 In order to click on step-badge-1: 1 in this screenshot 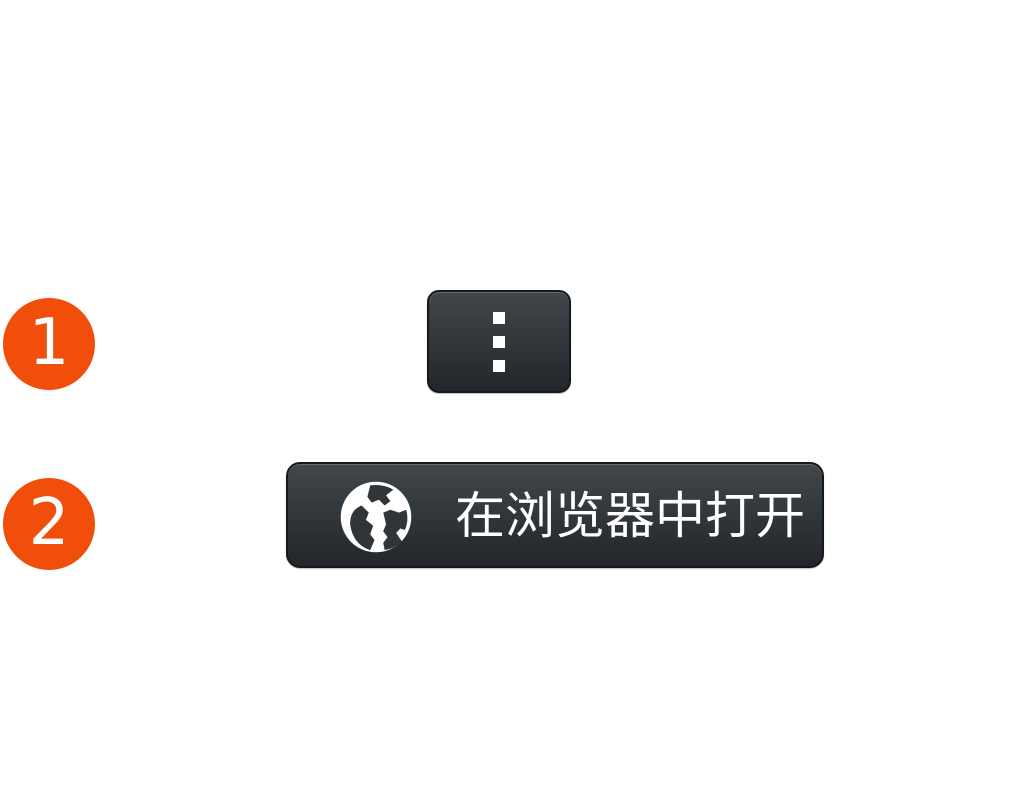, I will do `click(49, 344)`.